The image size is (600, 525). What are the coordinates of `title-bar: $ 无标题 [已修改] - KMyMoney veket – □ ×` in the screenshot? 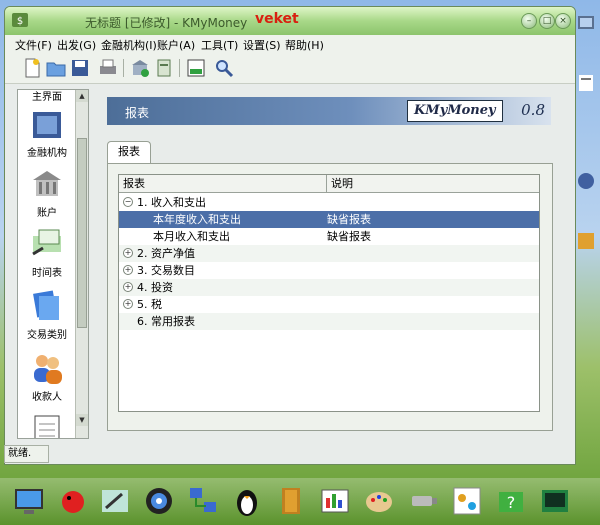 It's located at (290, 21).